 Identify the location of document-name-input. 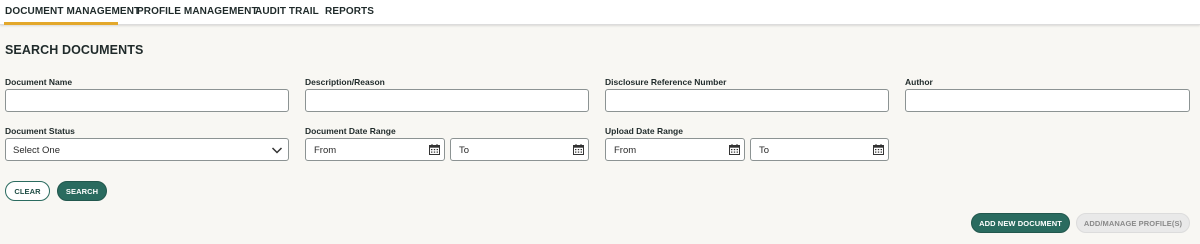
(147, 100).